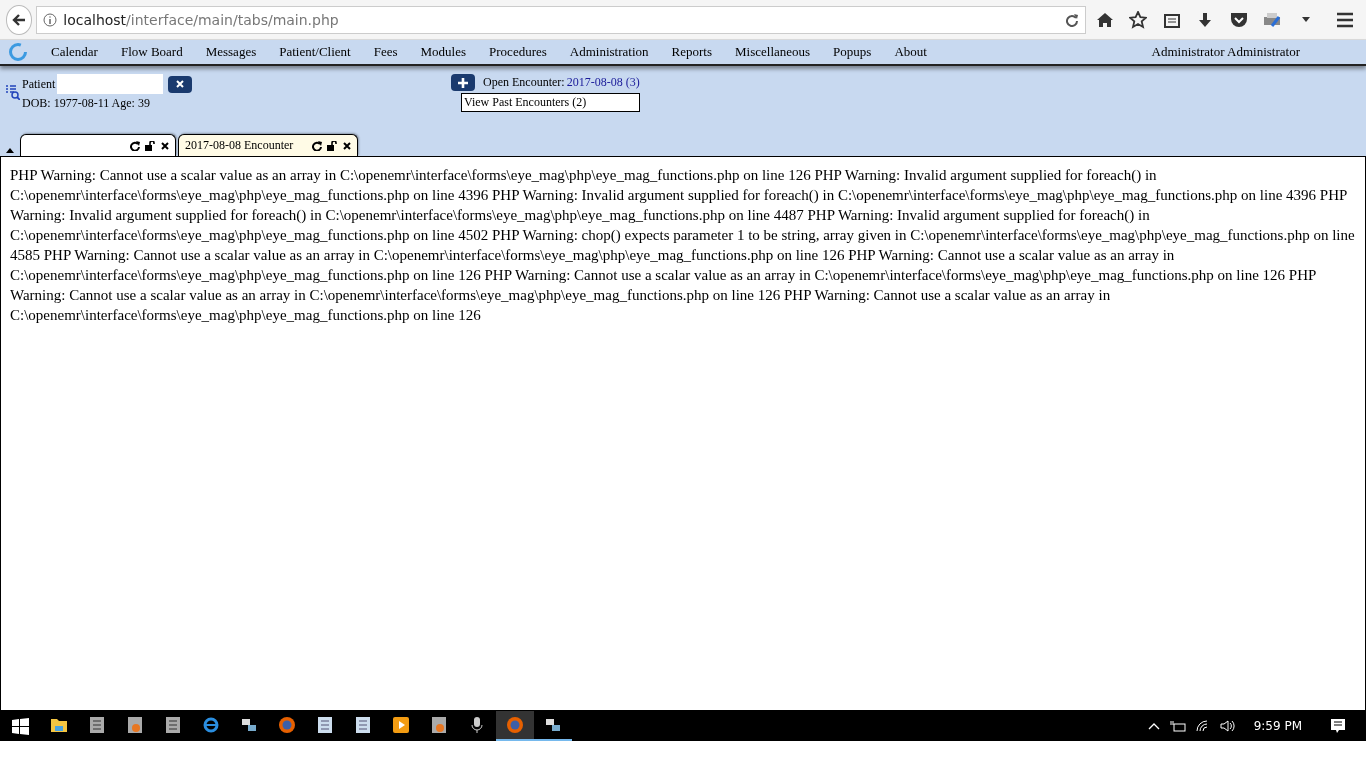 The width and height of the screenshot is (1366, 768). I want to click on menu-item: Flow Board, so click(151, 52).